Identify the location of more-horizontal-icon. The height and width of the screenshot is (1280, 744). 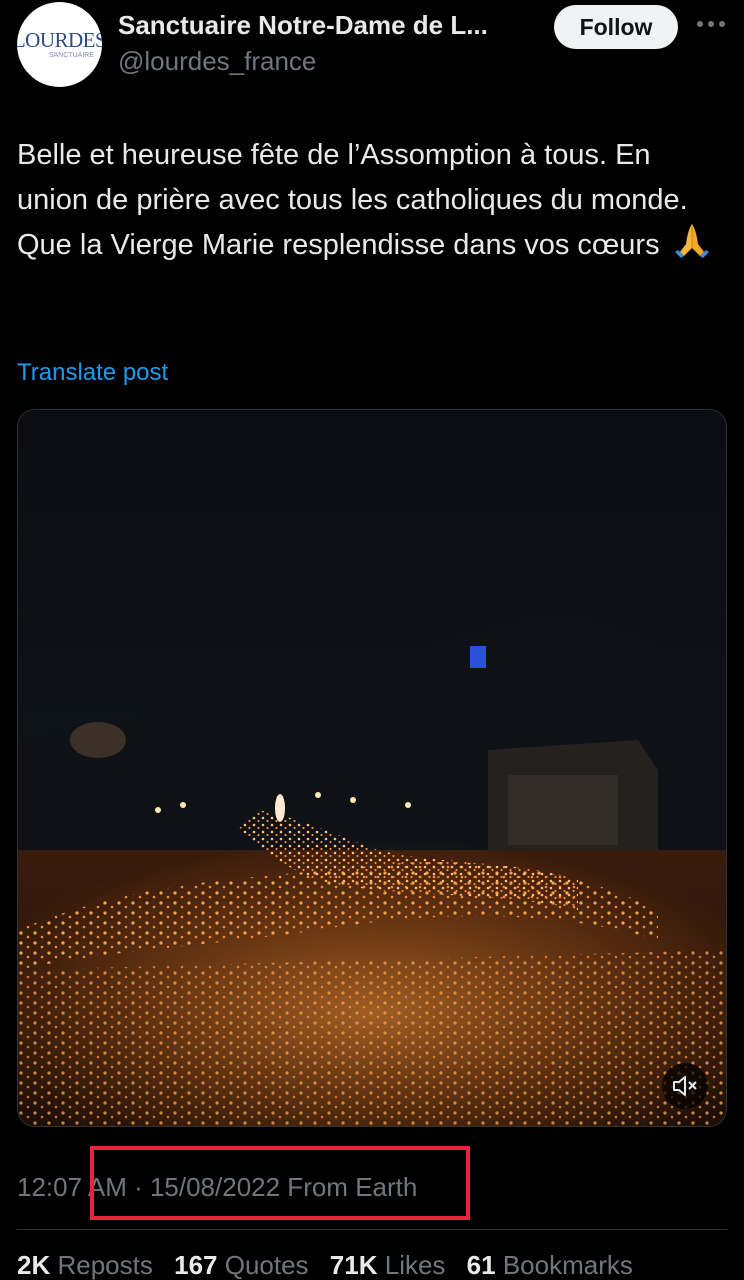
(711, 24).